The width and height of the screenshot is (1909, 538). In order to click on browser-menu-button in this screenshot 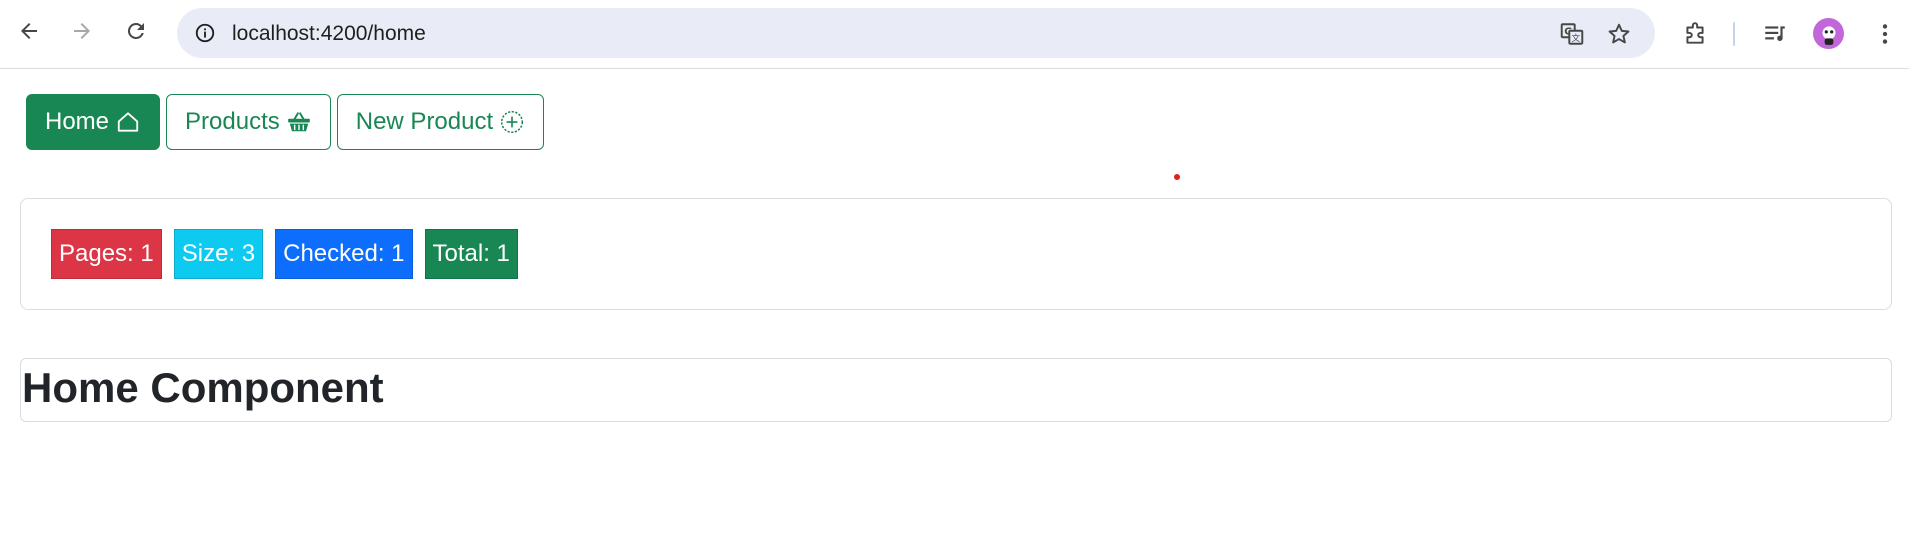, I will do `click(1885, 34)`.